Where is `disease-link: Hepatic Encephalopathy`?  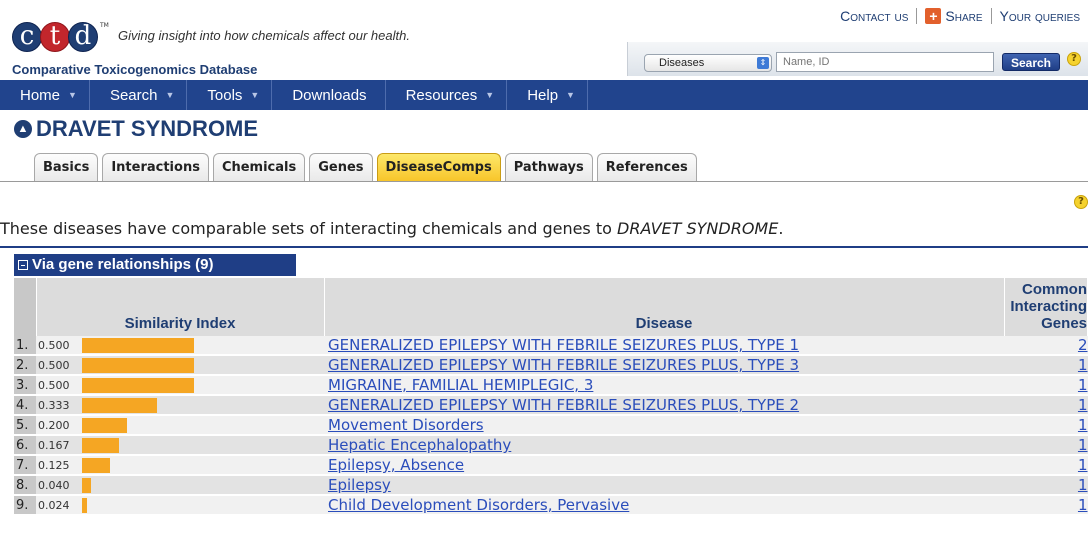 disease-link: Hepatic Encephalopathy is located at coordinates (419, 445).